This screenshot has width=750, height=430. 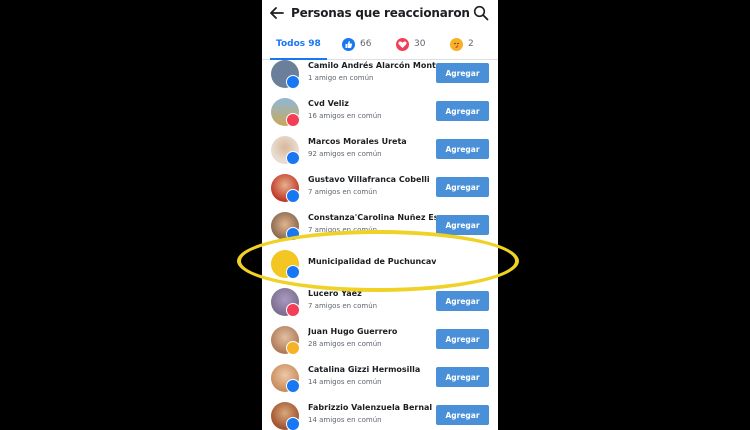 I want to click on person-name: Lucero Yáez, so click(x=372, y=293).